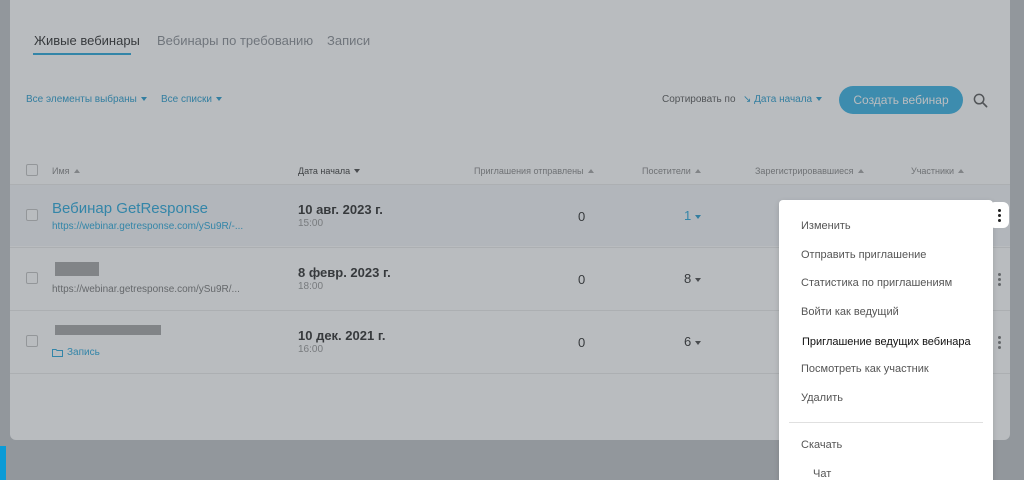 The height and width of the screenshot is (480, 1024). What do you see at coordinates (863, 255) in the screenshot?
I see `menu-item-send-invite: Отправить приглашение` at bounding box center [863, 255].